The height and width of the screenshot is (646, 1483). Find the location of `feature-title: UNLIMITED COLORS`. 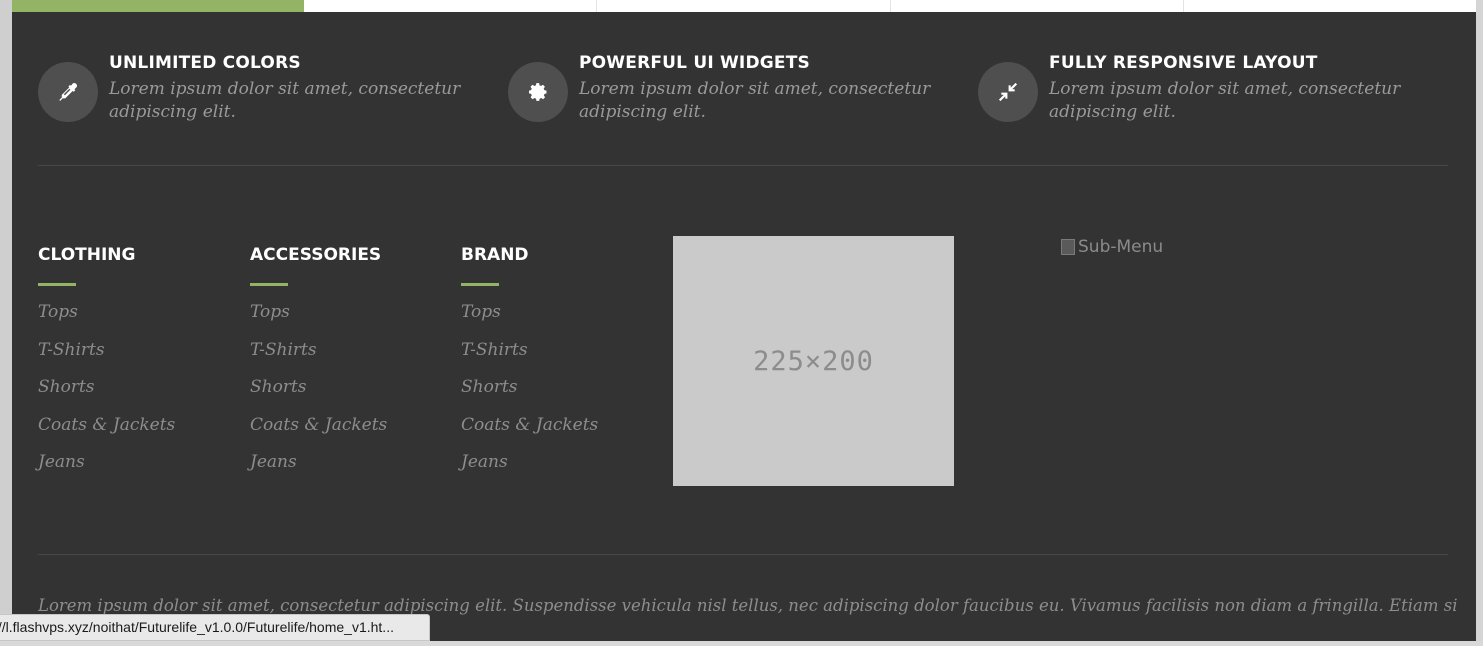

feature-title: UNLIMITED COLORS is located at coordinates (205, 63).